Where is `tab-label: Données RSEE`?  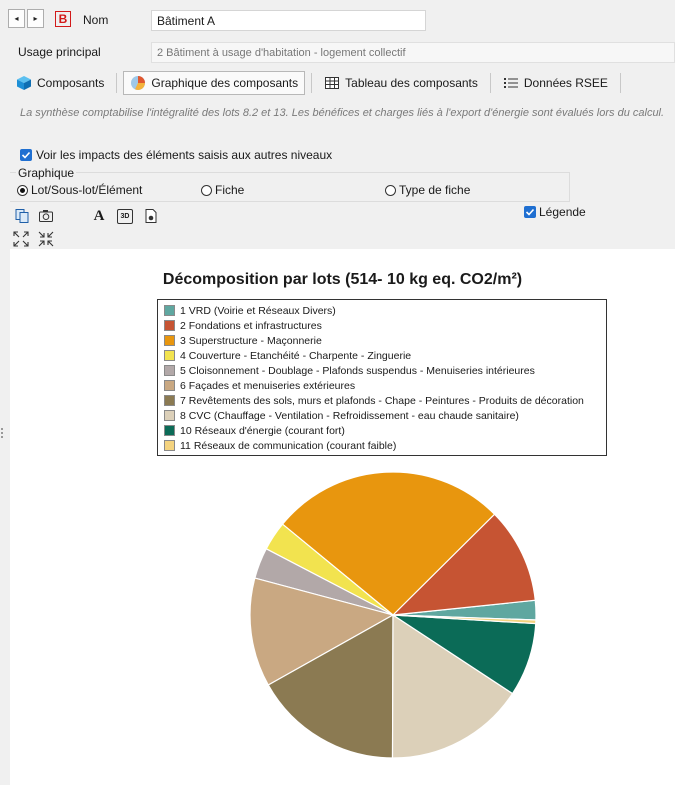
tab-label: Données RSEE is located at coordinates (565, 83).